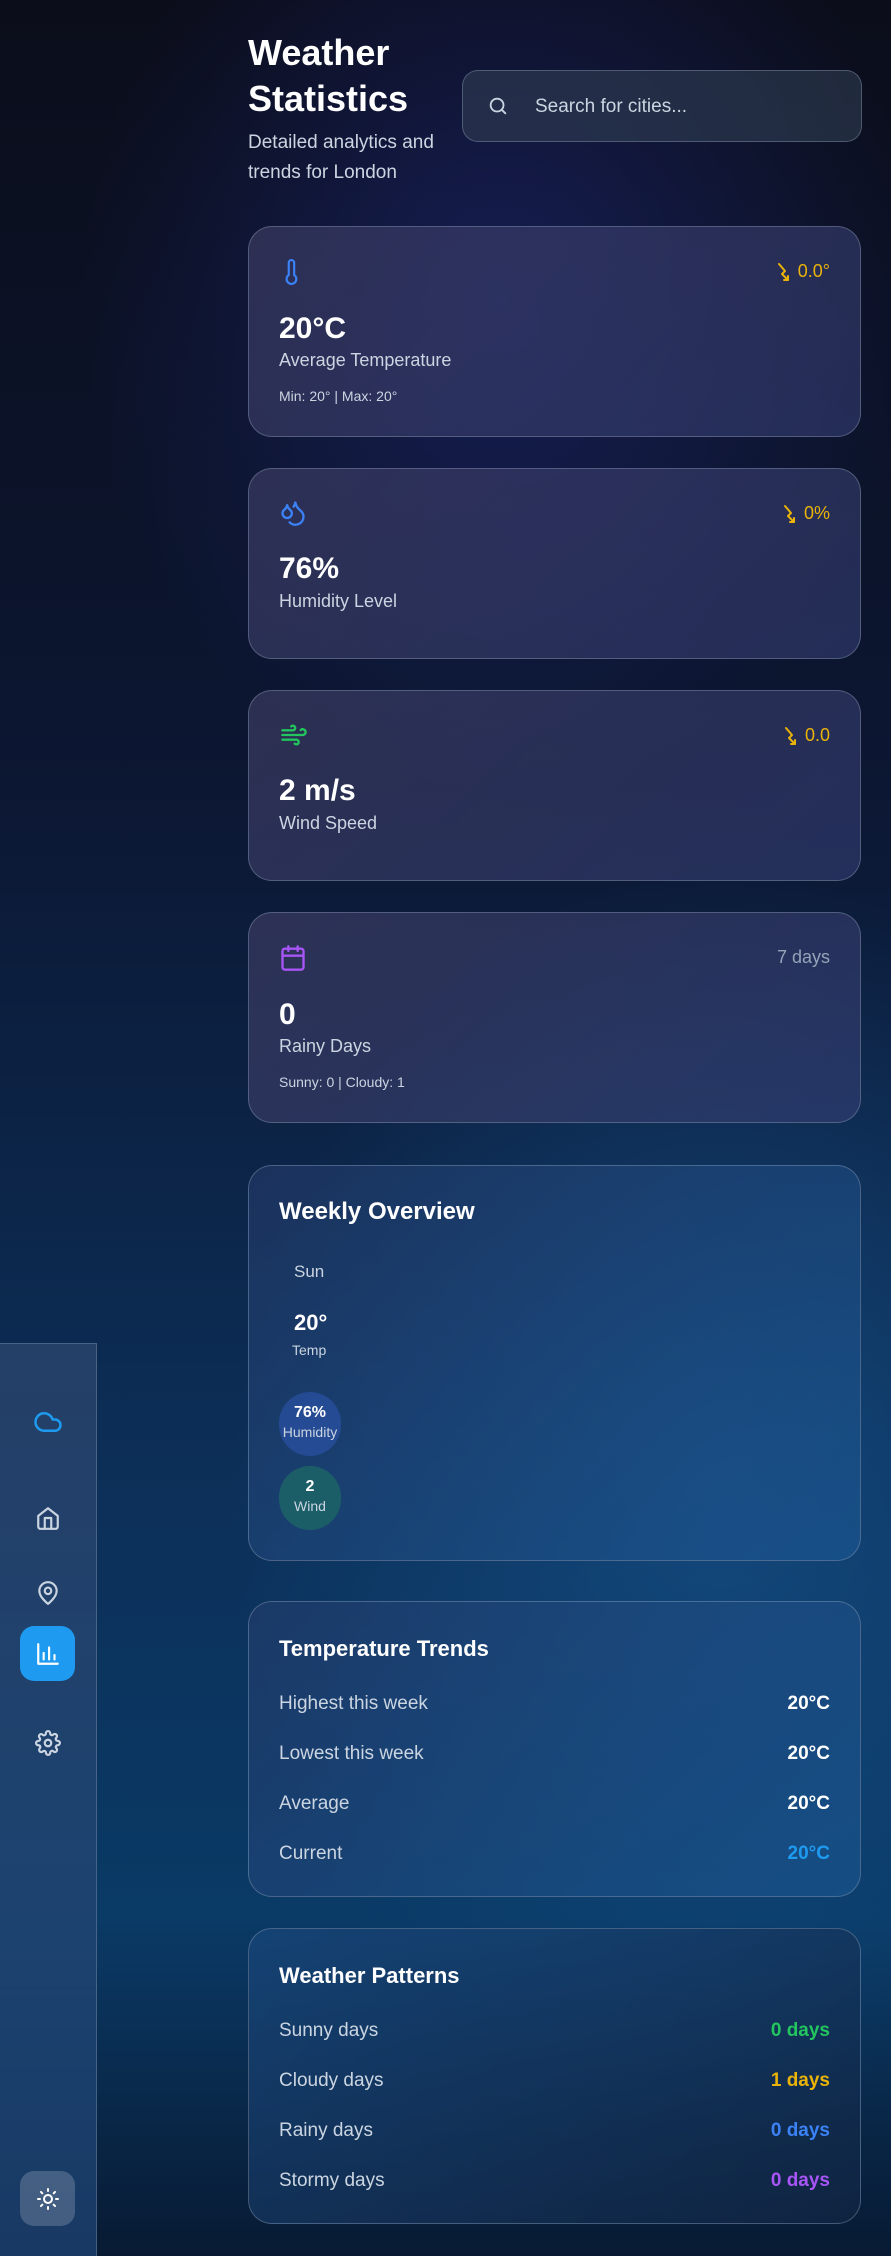 Image resolution: width=891 pixels, height=2256 pixels. What do you see at coordinates (554, 2131) in the screenshot?
I see `pattern-row: Rainy days 0 days` at bounding box center [554, 2131].